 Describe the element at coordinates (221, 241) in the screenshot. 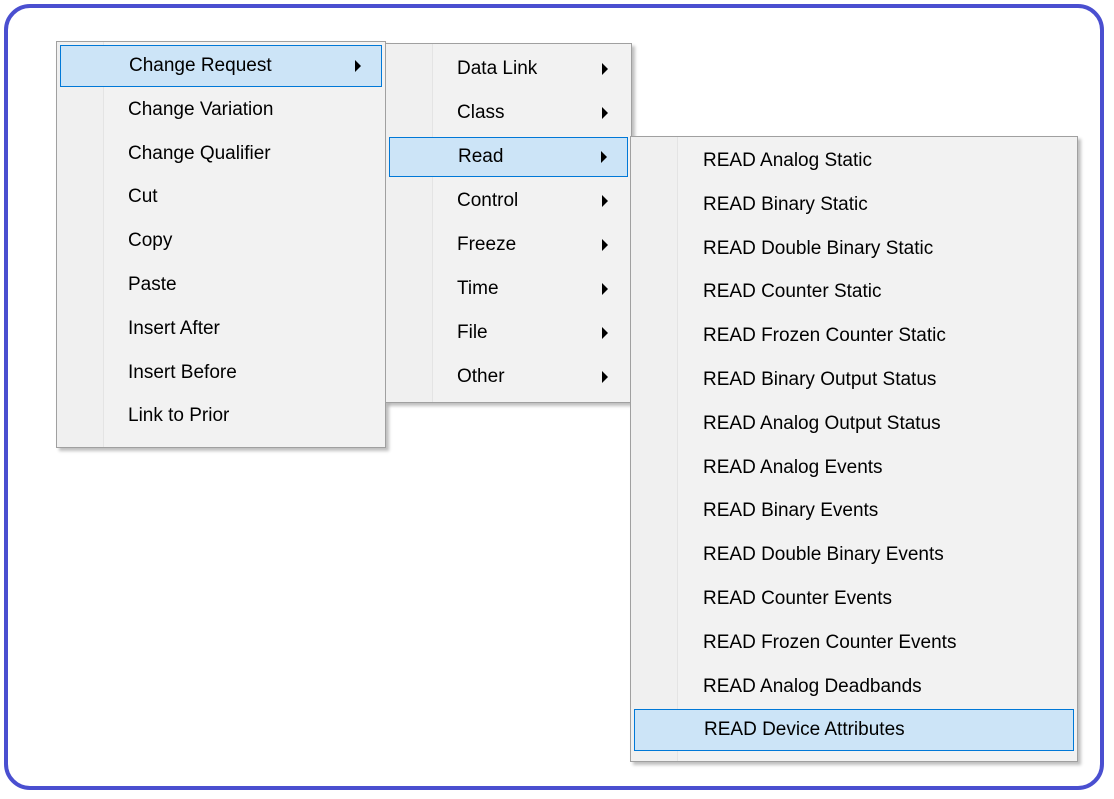

I see `menu-item-copy: Copy` at that location.